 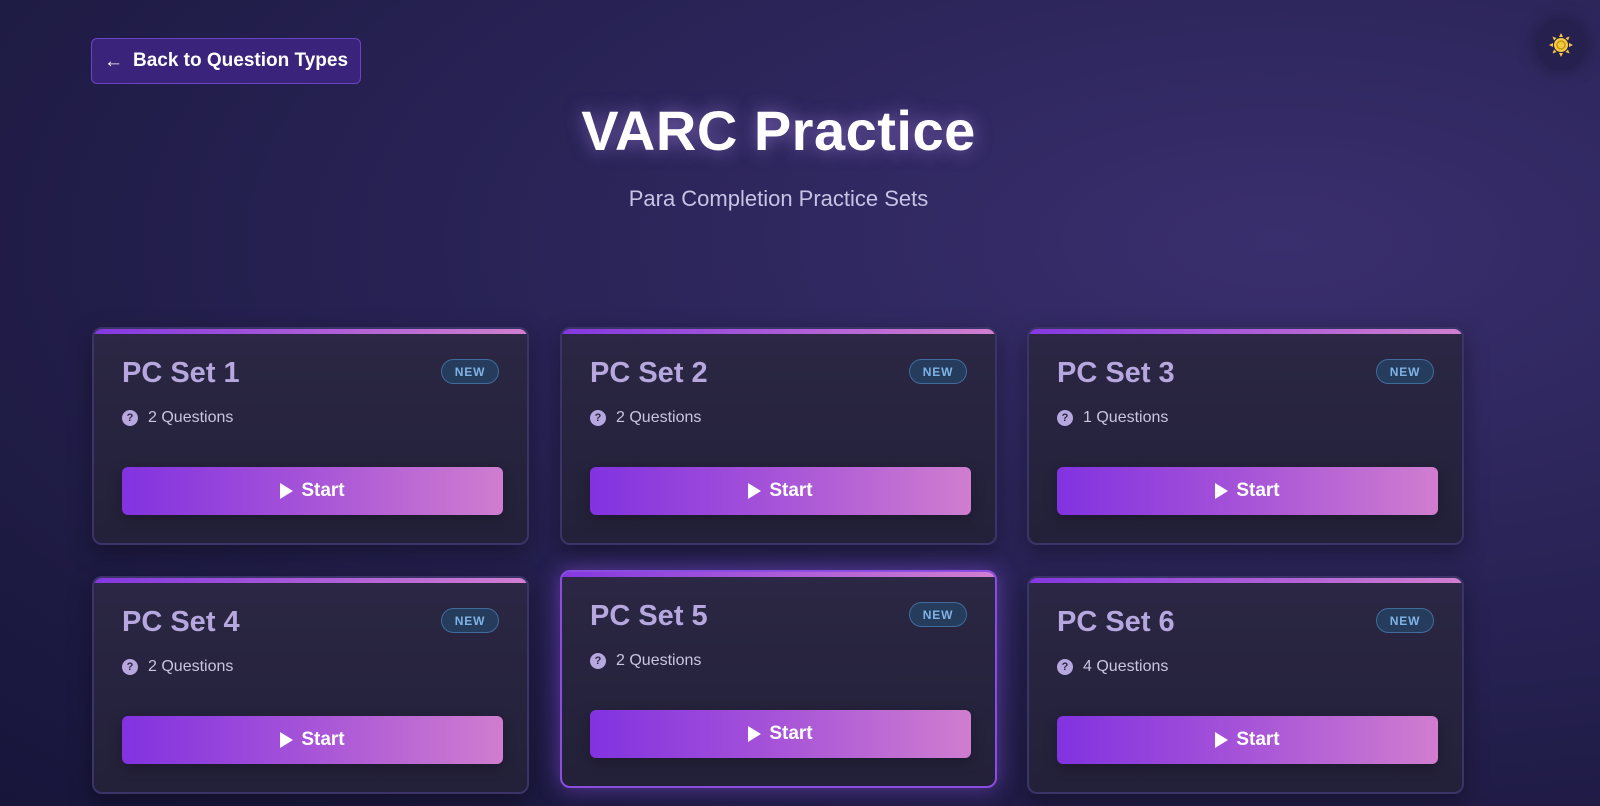 I want to click on practice-set-card: PC Set 6 NEW ? 4 Questions Start, so click(x=1245, y=685).